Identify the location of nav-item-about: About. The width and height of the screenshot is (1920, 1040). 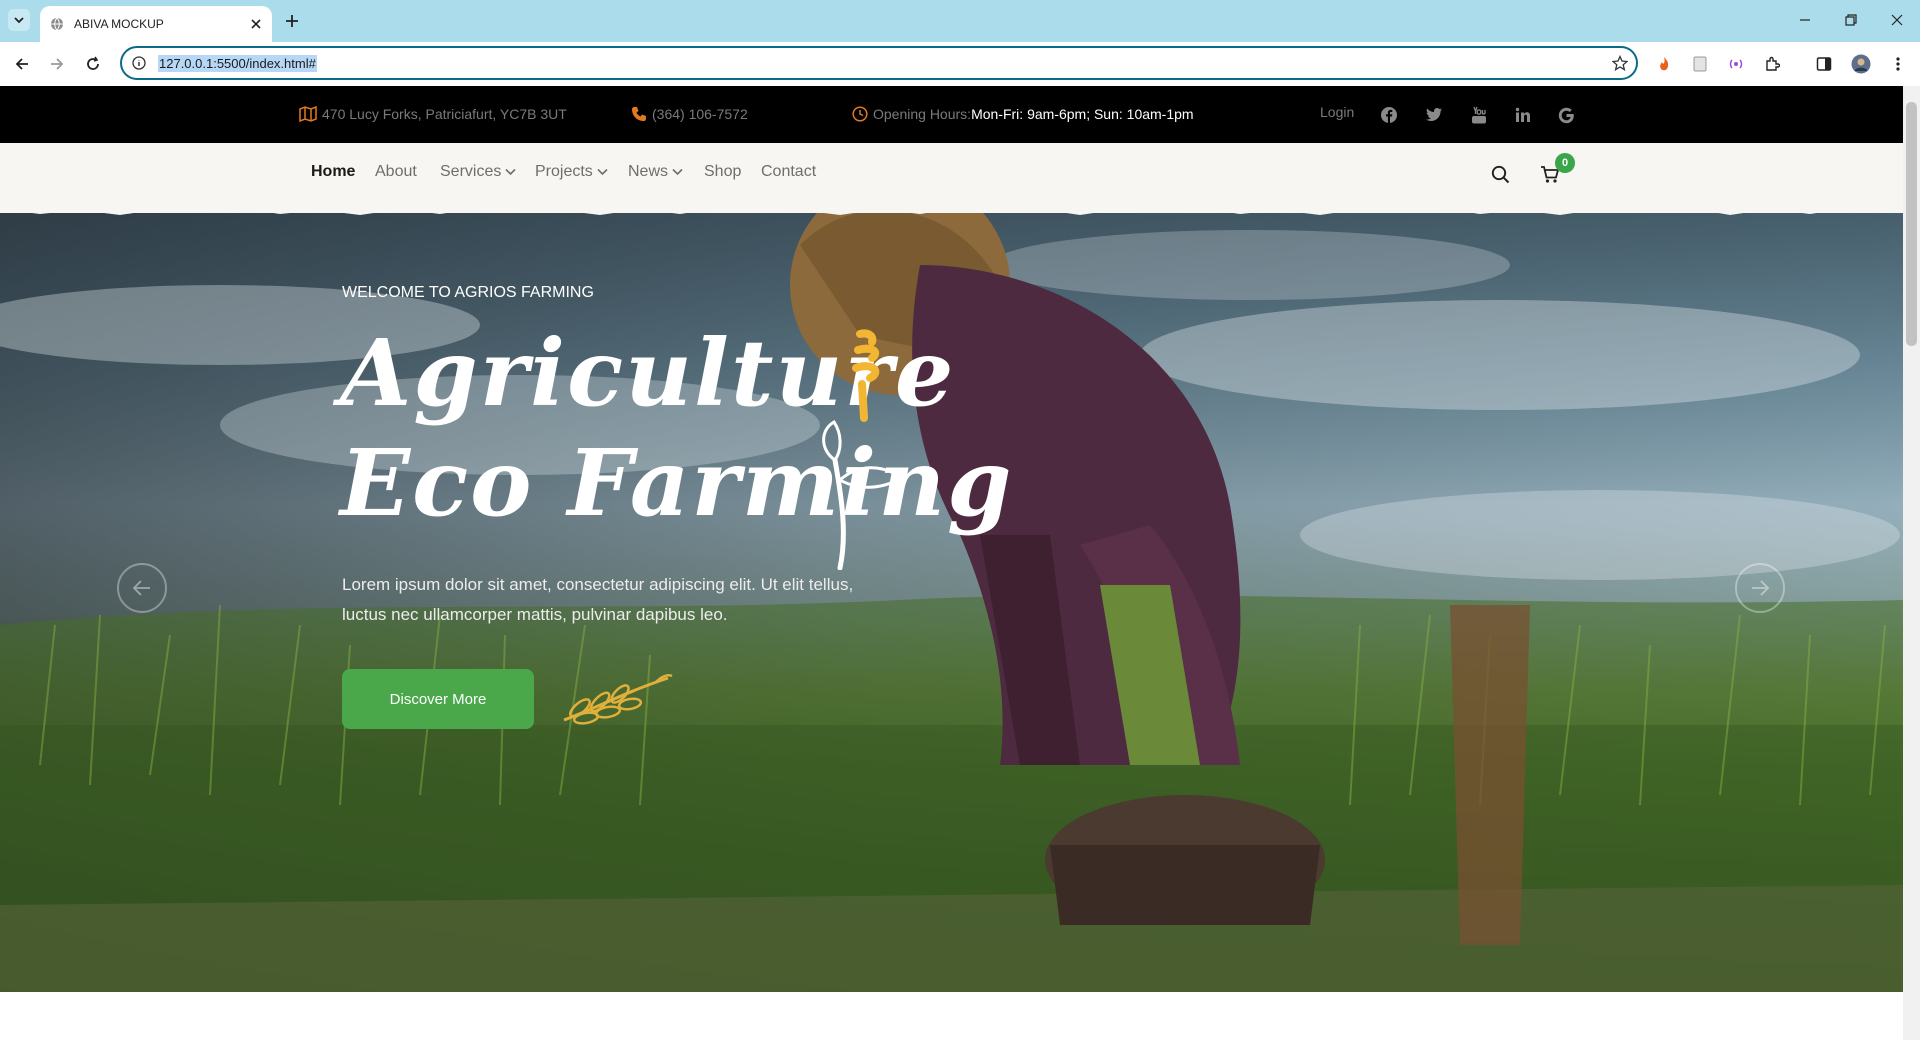
(396, 172).